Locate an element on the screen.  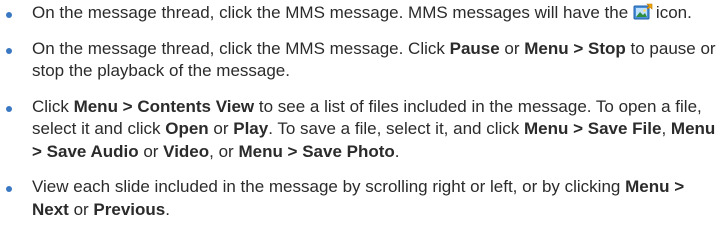
bold-text-segment: Open is located at coordinates (187, 128).